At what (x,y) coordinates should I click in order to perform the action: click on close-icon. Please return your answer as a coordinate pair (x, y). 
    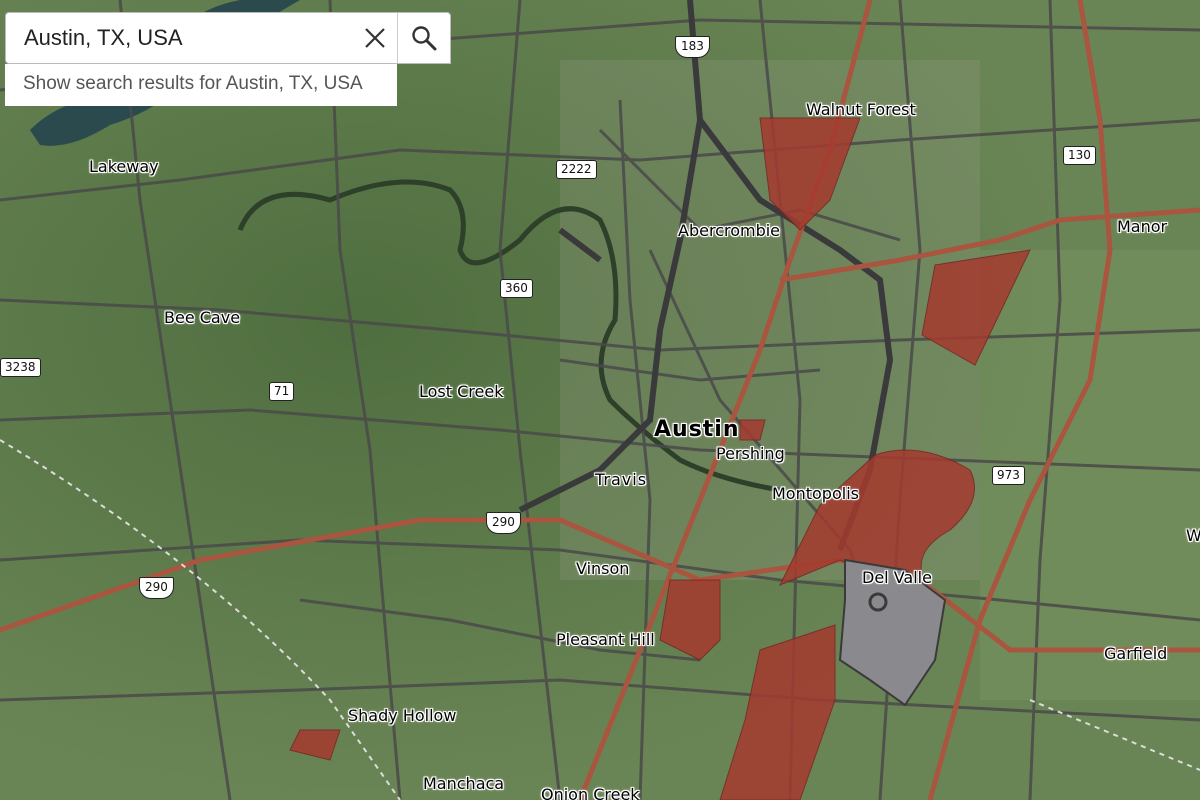
    Looking at the image, I should click on (375, 38).